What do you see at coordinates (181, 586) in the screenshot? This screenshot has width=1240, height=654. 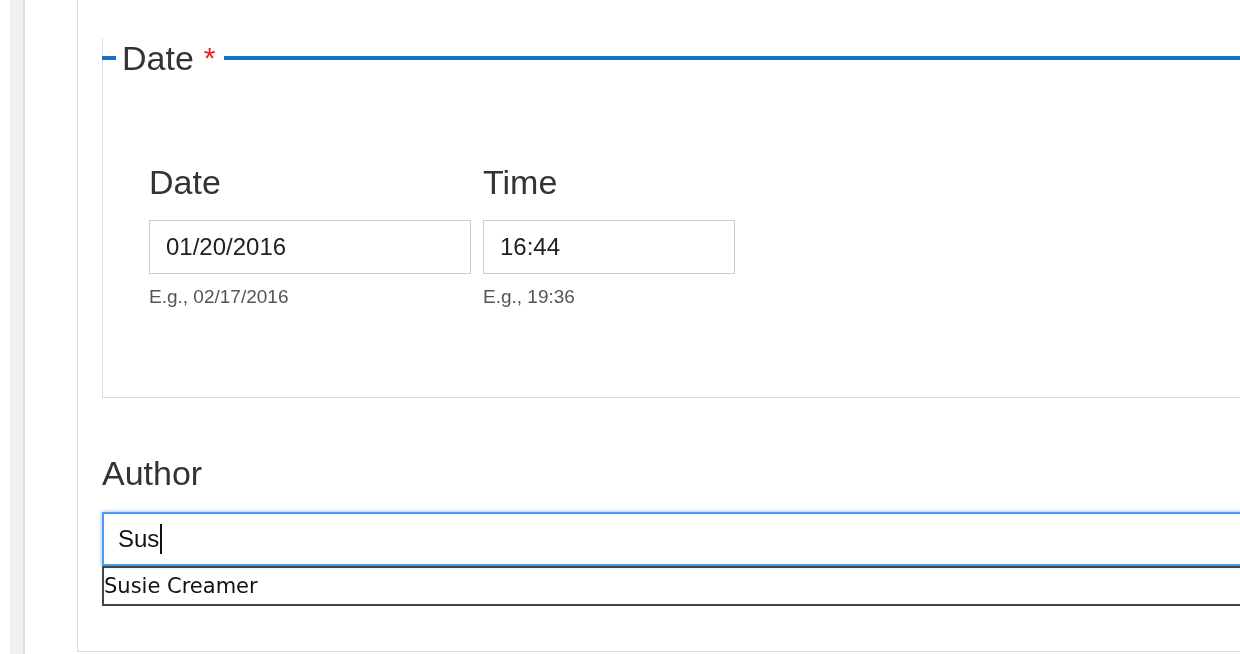 I see `suggestion-item: Susie Creamer` at bounding box center [181, 586].